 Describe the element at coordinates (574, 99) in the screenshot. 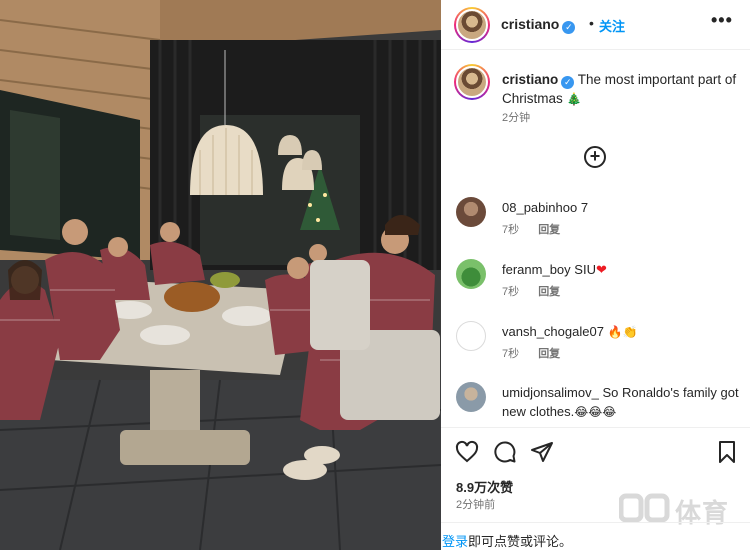

I see `christmas-tree-emoji: 🎄` at that location.